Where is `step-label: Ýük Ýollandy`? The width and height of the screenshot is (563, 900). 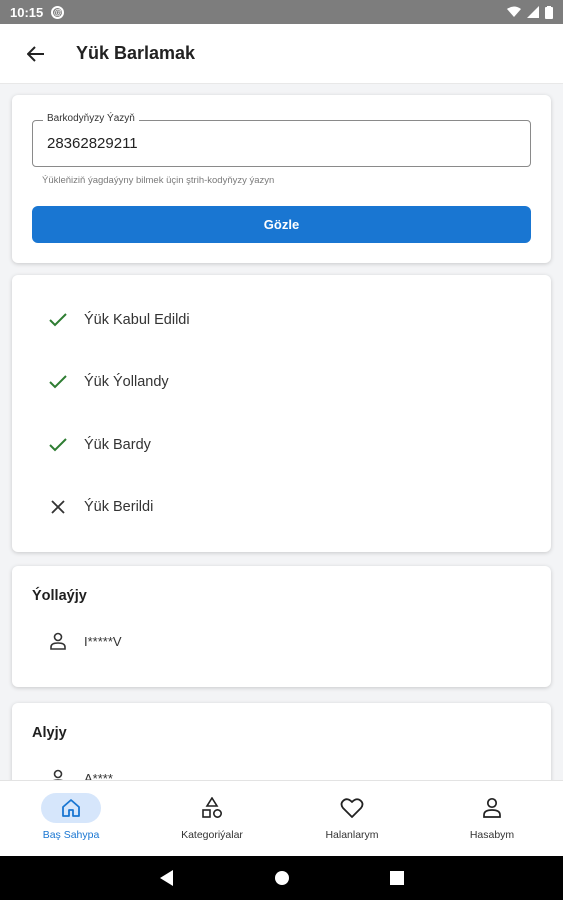 step-label: Ýük Ýollandy is located at coordinates (126, 382).